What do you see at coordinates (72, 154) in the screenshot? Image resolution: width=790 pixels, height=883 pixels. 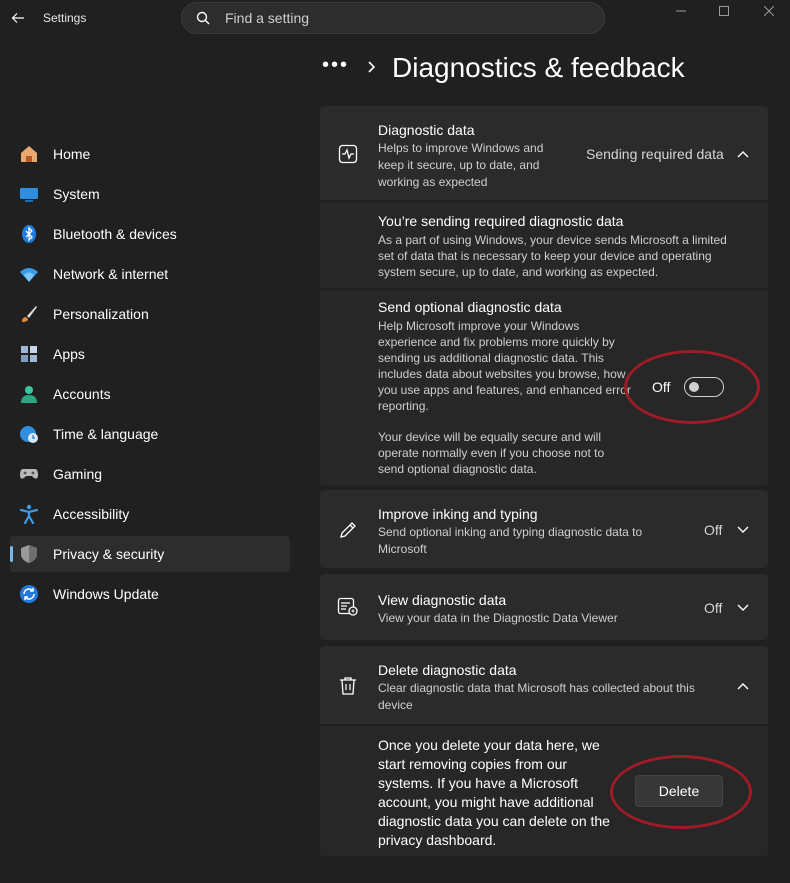 I see `sidebar-item-label: Home` at bounding box center [72, 154].